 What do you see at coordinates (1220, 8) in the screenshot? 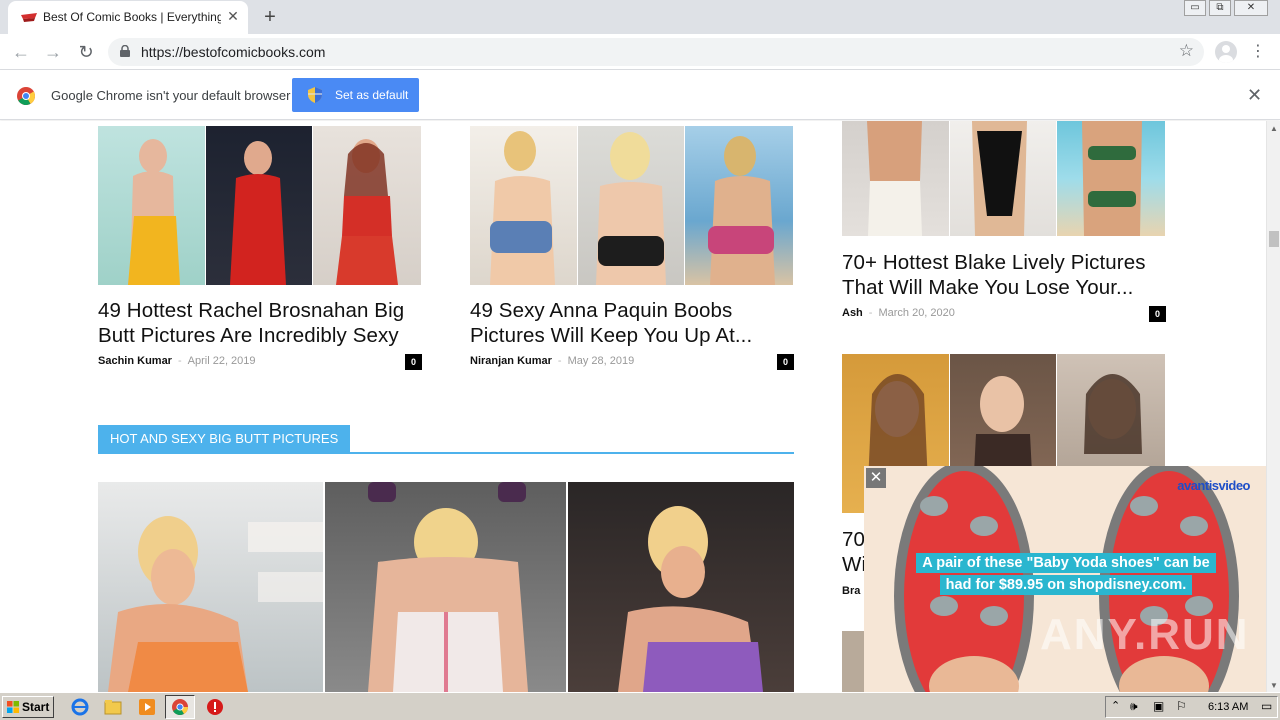
I see `restore-button: ⧉` at bounding box center [1220, 8].